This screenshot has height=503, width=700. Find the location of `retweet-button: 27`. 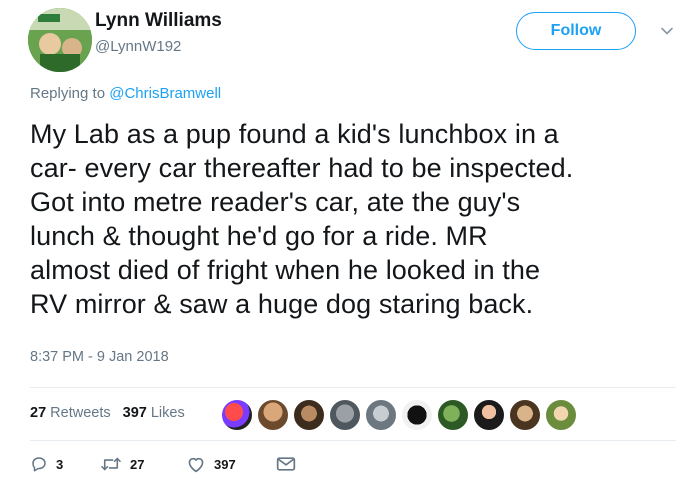

retweet-button: 27 is located at coordinates (143, 464).